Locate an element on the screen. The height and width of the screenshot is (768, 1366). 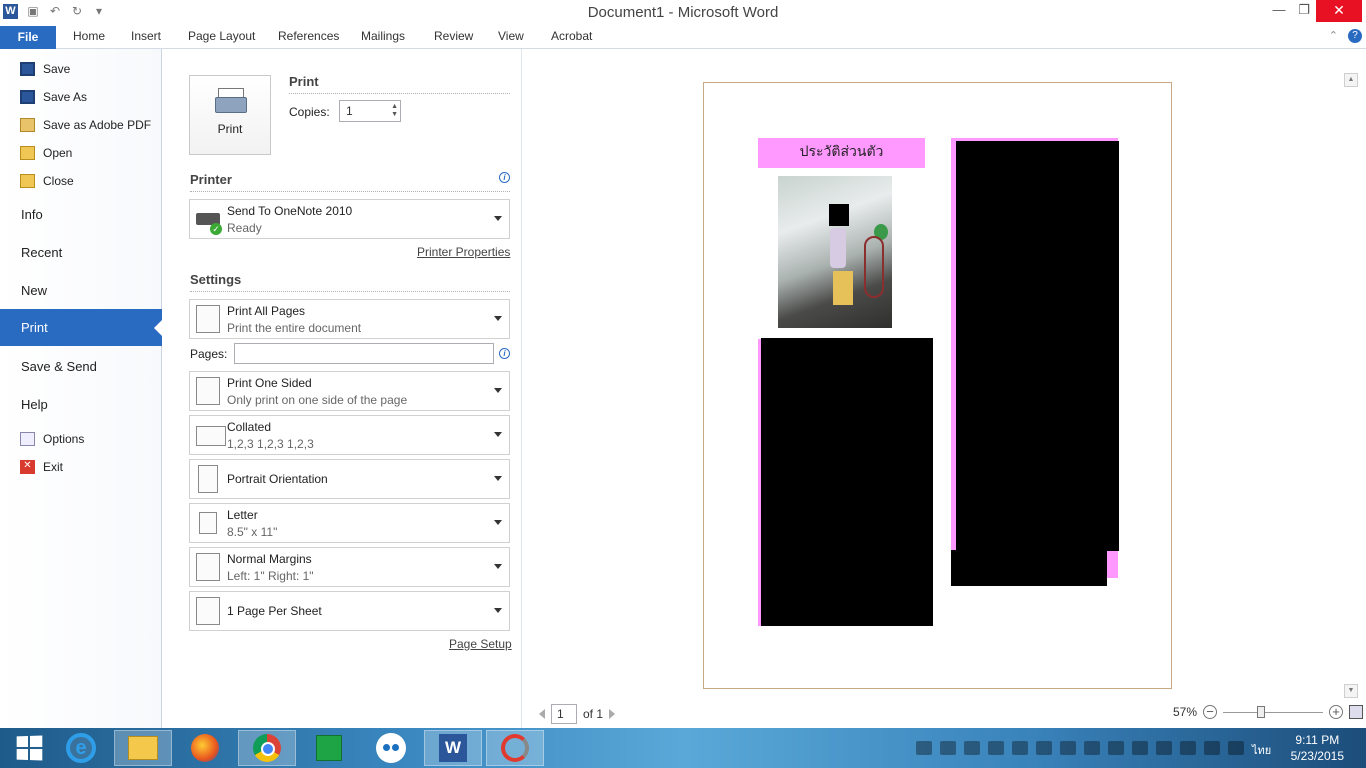
taskbar-store is located at coordinates (329, 748).